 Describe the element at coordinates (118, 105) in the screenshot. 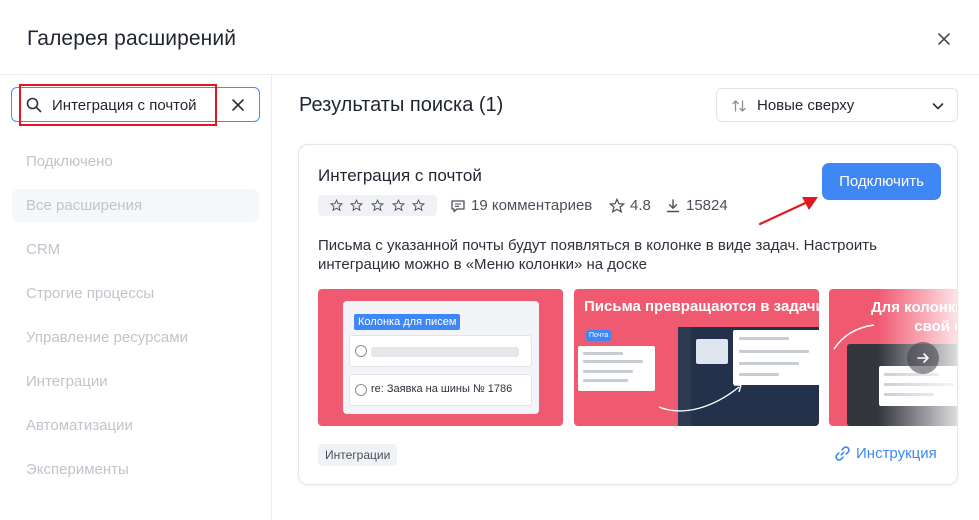

I see `search-highlight-annotation` at that location.